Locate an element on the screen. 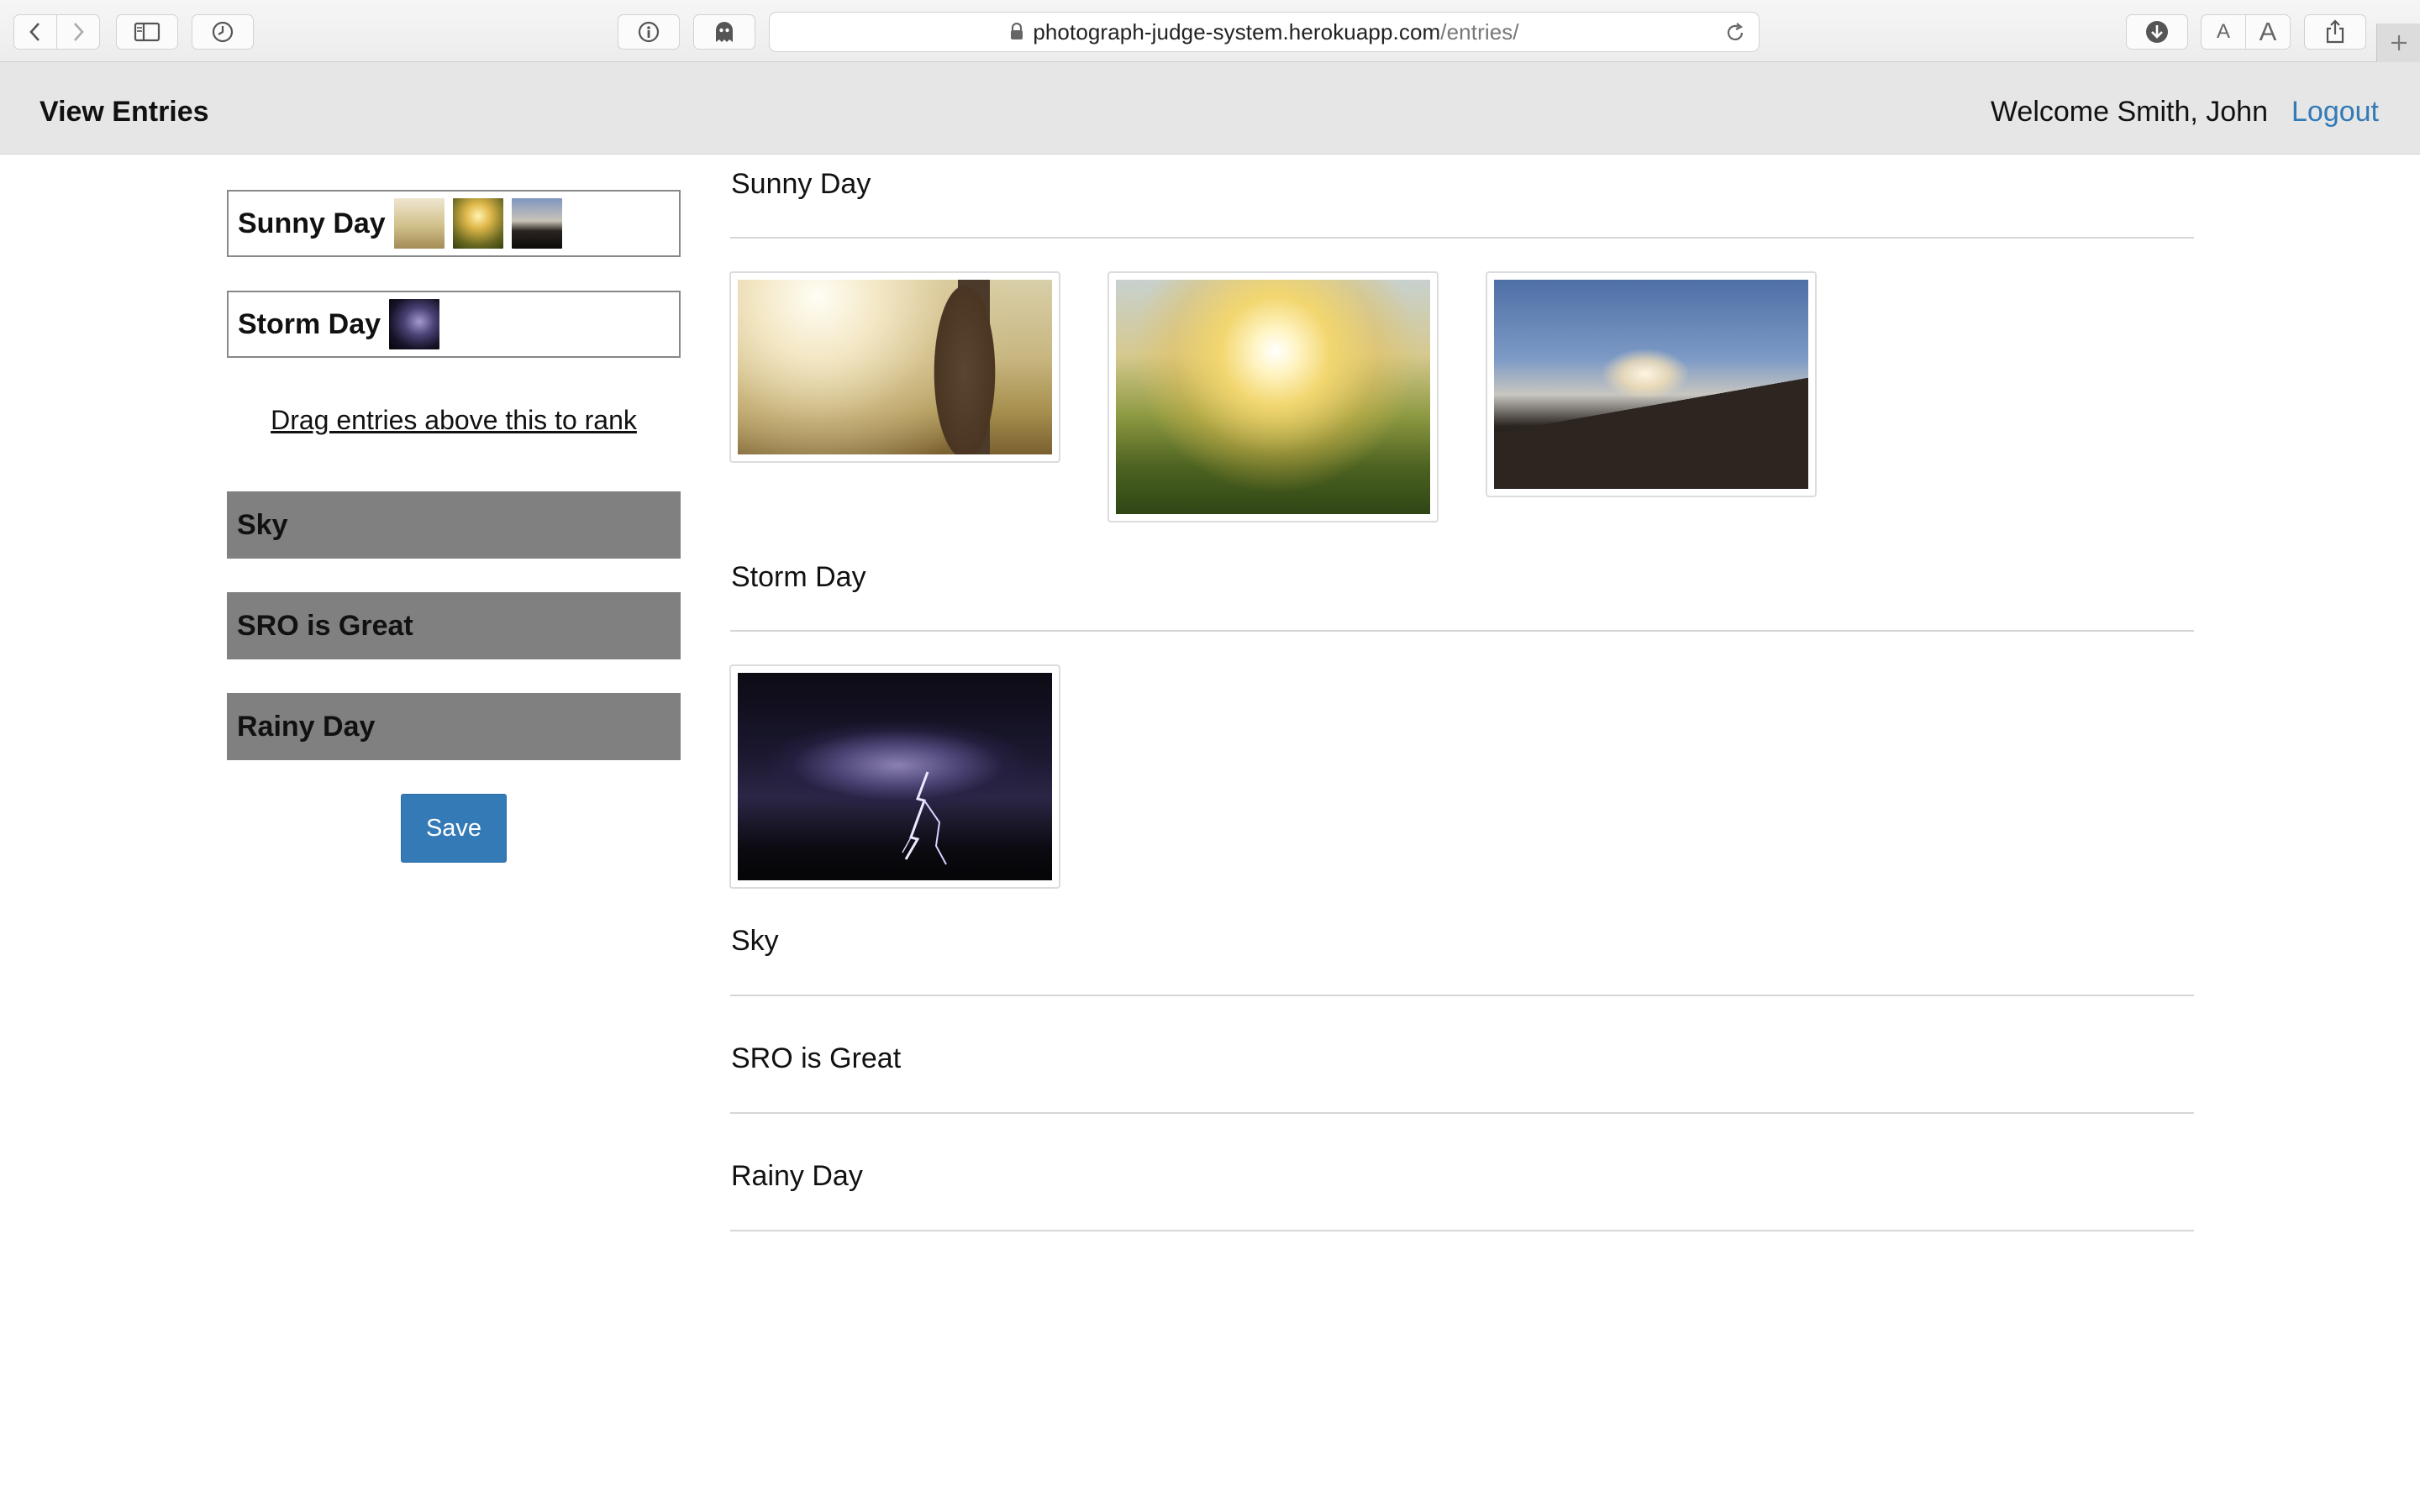  unranked-entry-sky: Sky is located at coordinates (454, 525).